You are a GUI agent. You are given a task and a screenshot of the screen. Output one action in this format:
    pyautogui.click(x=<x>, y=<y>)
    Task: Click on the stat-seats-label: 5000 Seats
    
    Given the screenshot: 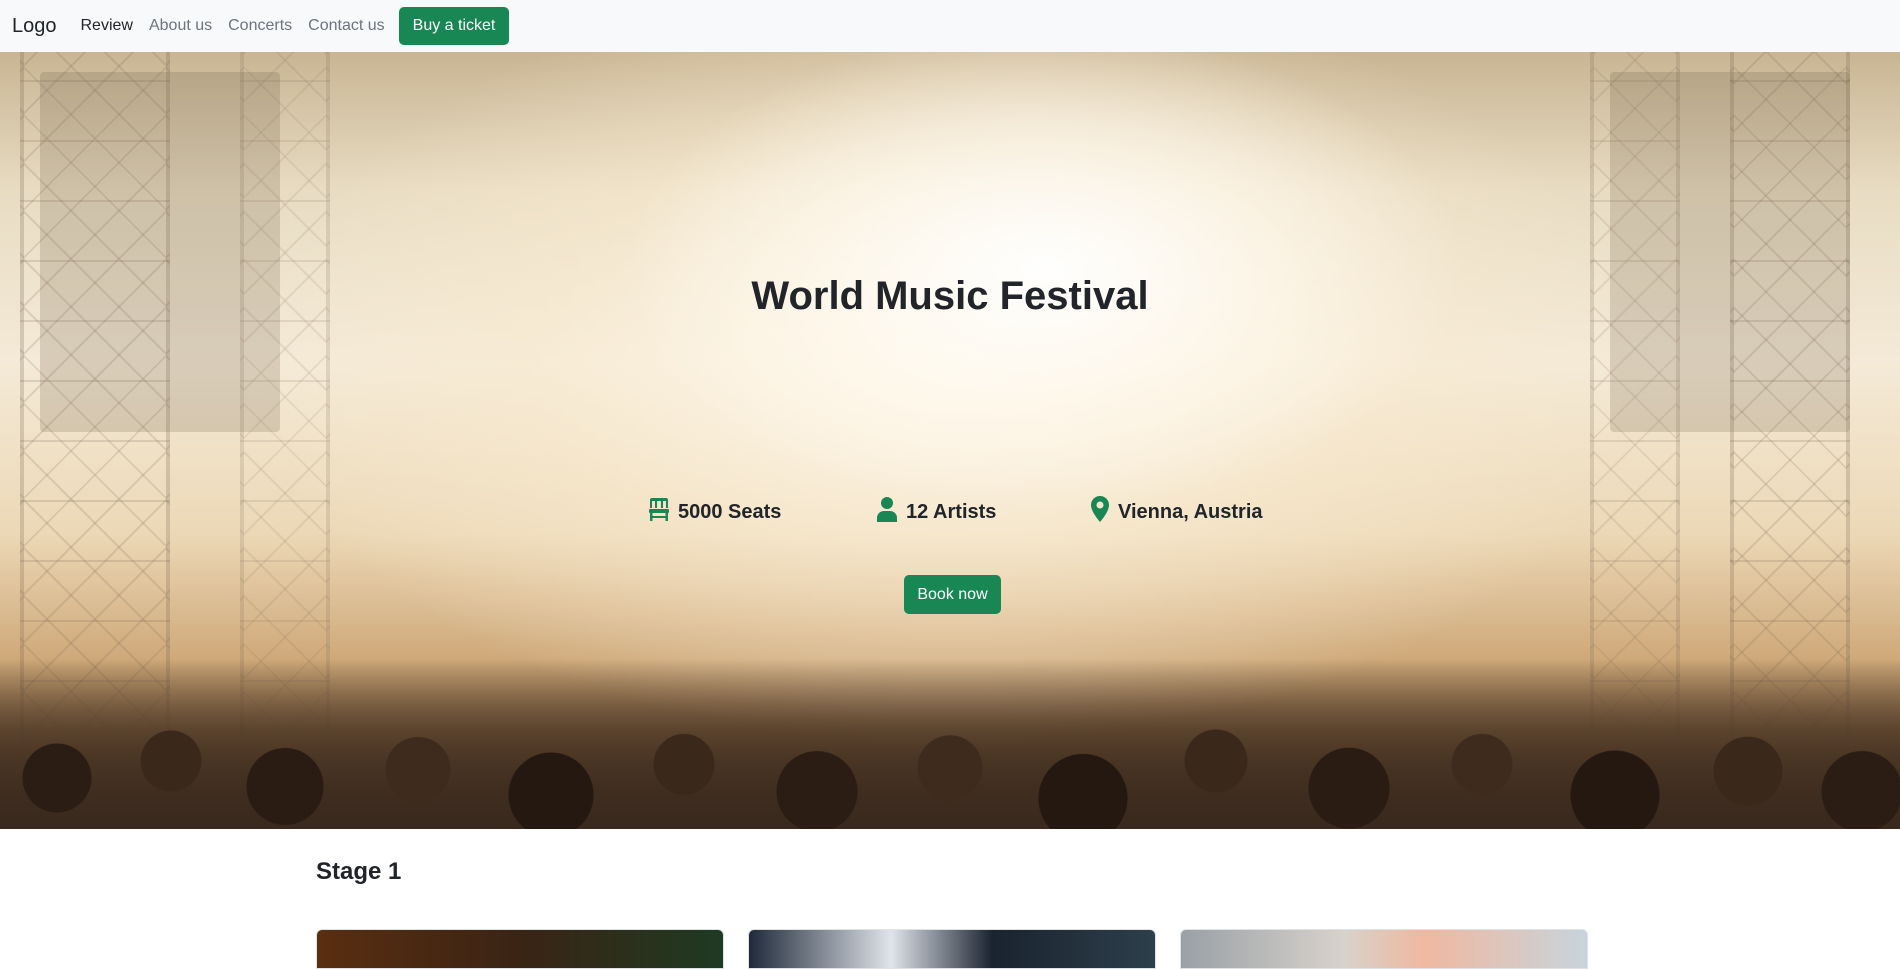 What is the action you would take?
    pyautogui.click(x=730, y=511)
    